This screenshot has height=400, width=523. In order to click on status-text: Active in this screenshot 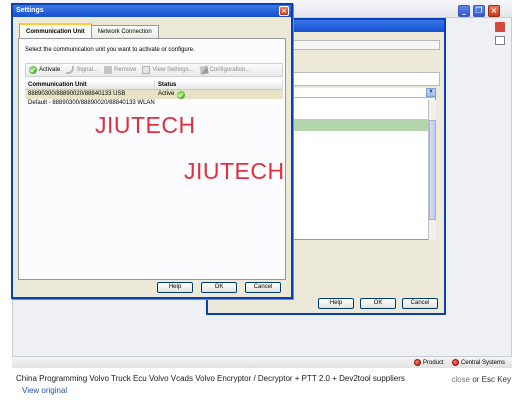, I will do `click(166, 94)`.